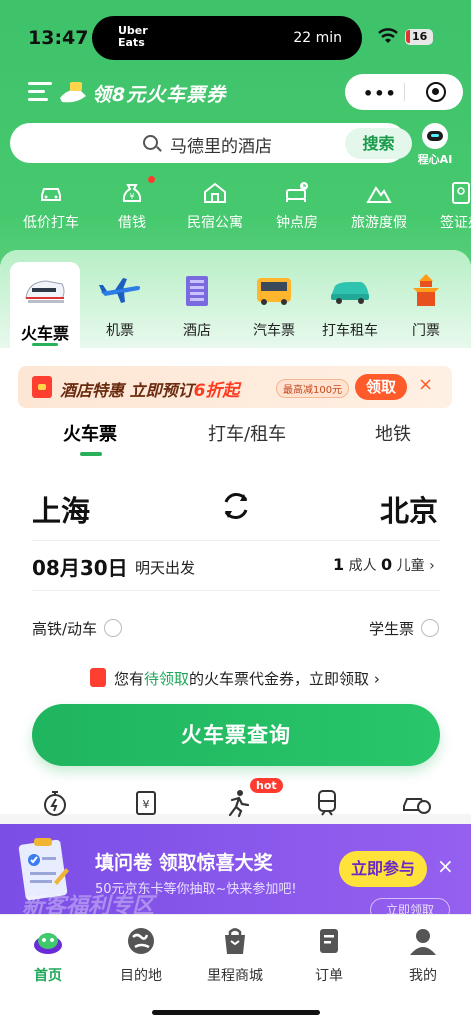 The image size is (471, 1024). I want to click on coupon-discount: 6折起, so click(216, 391).